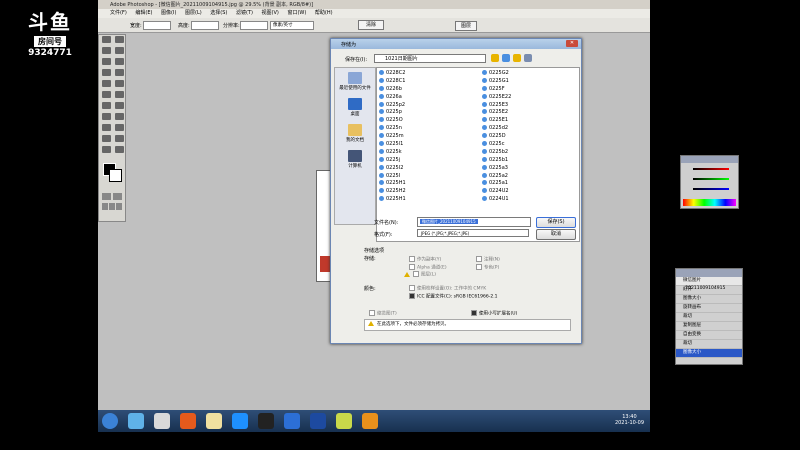 The image size is (800, 450). What do you see at coordinates (168, 13) in the screenshot?
I see `menu-image: 图像(I)` at bounding box center [168, 13].